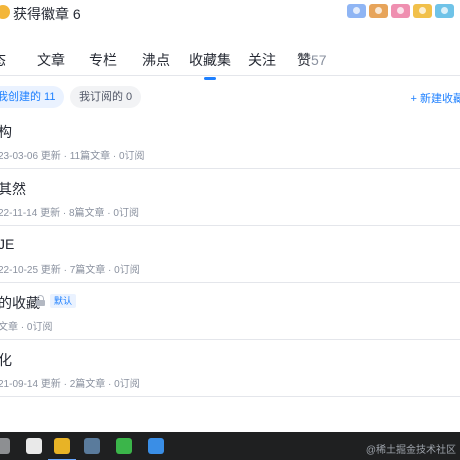  Describe the element at coordinates (230, 140) in the screenshot. I see `collection-item: 构 23-03-06 更新 · 11篇文章 · 0订阅` at that location.